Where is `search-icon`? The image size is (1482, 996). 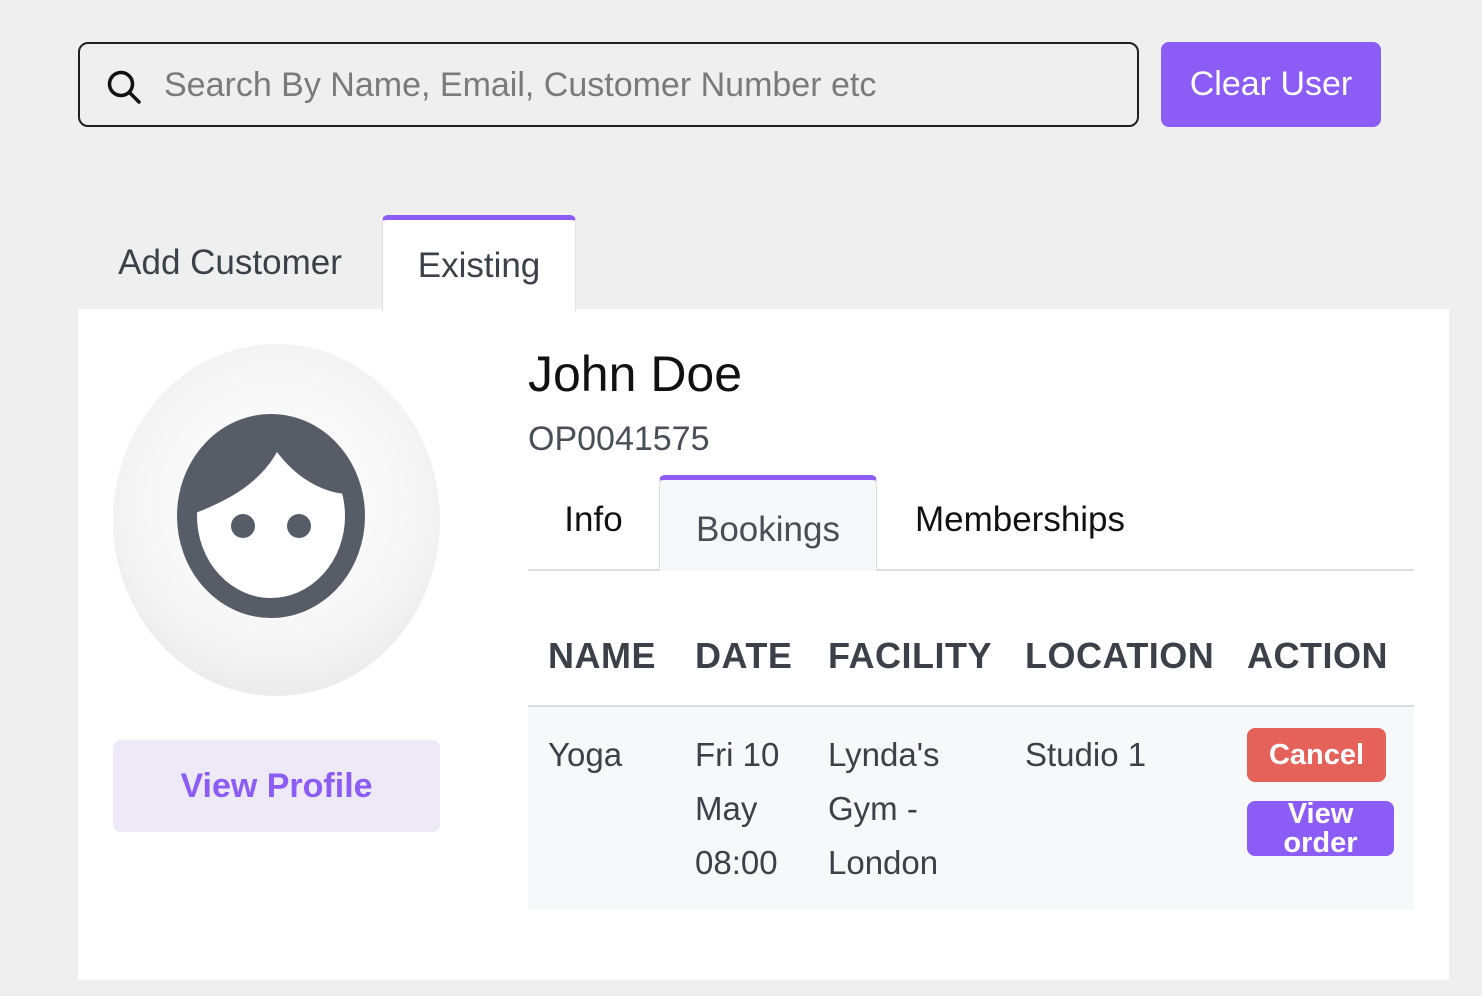 search-icon is located at coordinates (124, 87).